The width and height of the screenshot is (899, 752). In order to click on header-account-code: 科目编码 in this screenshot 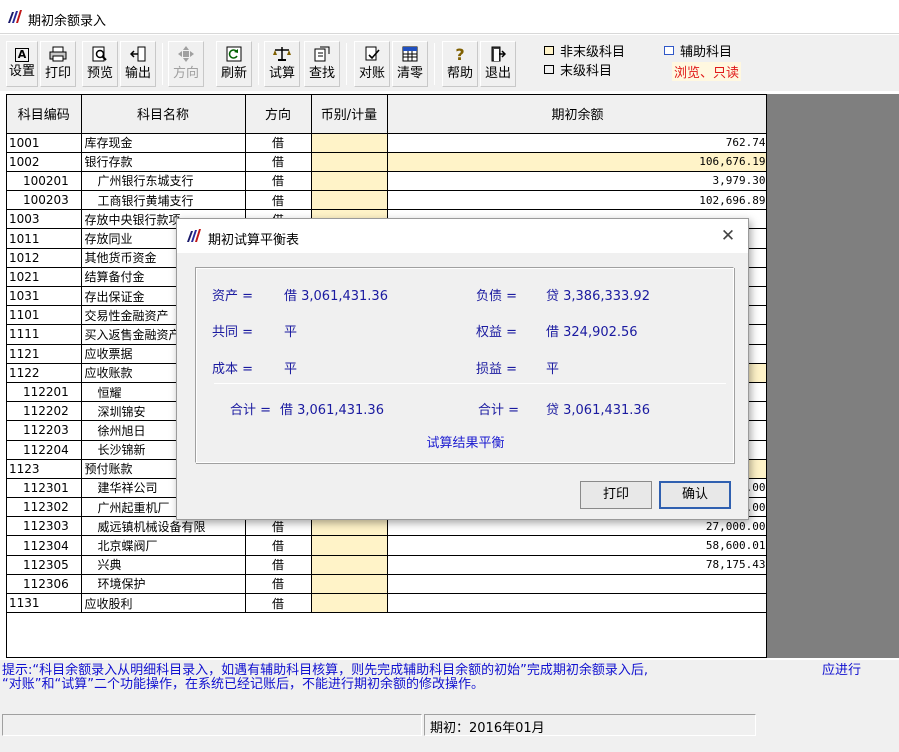, I will do `click(44, 114)`.